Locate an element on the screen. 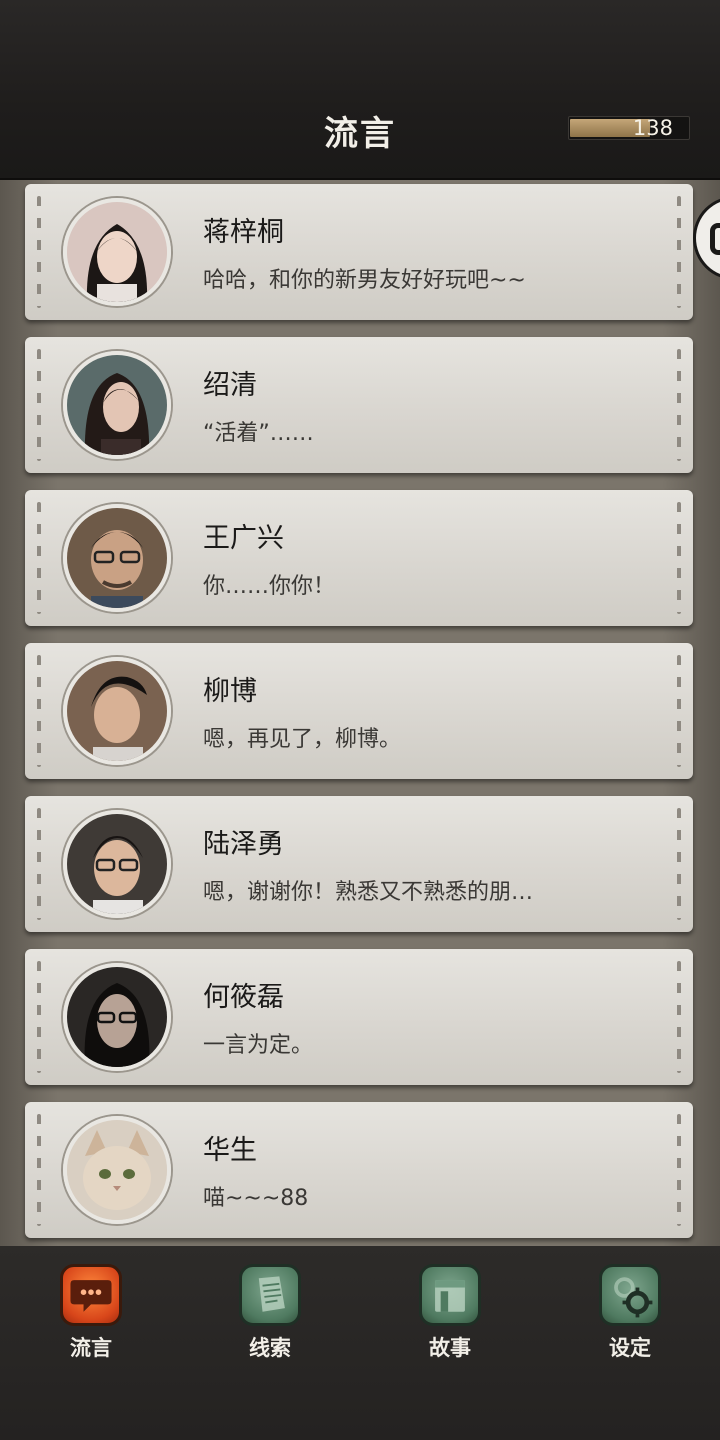  contact-name: 王广兴 is located at coordinates (243, 538).